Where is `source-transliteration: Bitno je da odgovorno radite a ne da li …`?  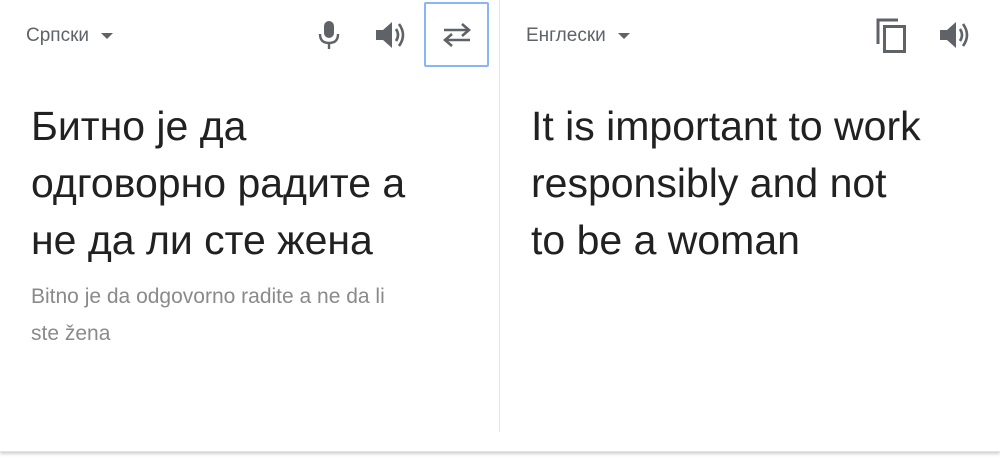 source-transliteration: Bitno je da odgovorno radite a ne da li … is located at coordinates (208, 315).